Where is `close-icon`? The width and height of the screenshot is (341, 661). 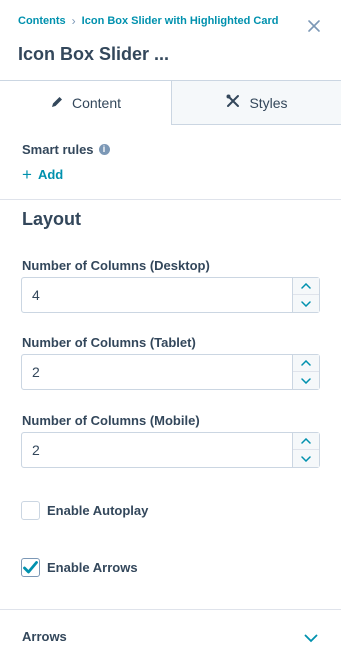 close-icon is located at coordinates (314, 26).